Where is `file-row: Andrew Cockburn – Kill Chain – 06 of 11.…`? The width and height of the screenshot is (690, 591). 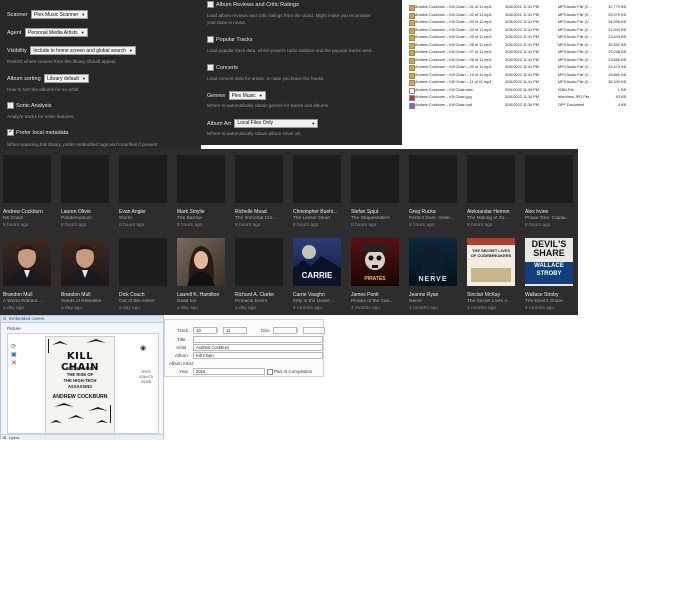 file-row: Andrew Cockburn – Kill Chain – 06 of 11.… is located at coordinates (547, 45).